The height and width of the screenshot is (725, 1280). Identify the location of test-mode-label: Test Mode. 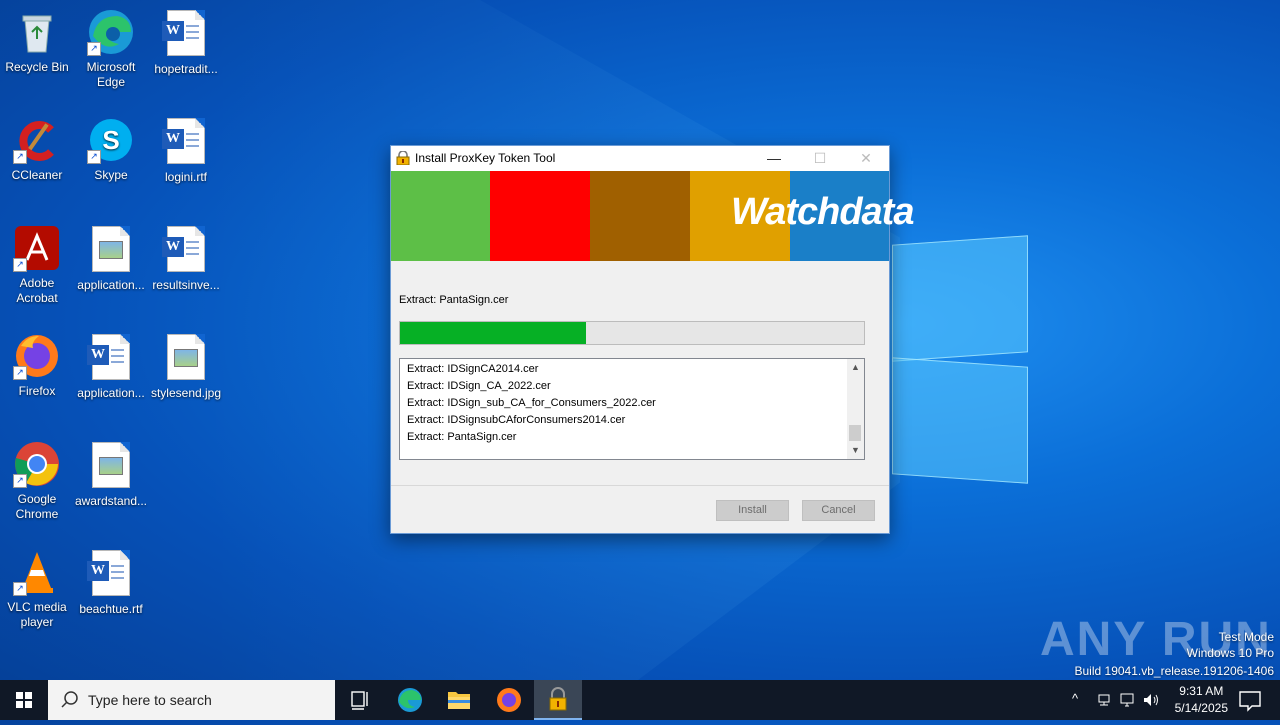
(1246, 637).